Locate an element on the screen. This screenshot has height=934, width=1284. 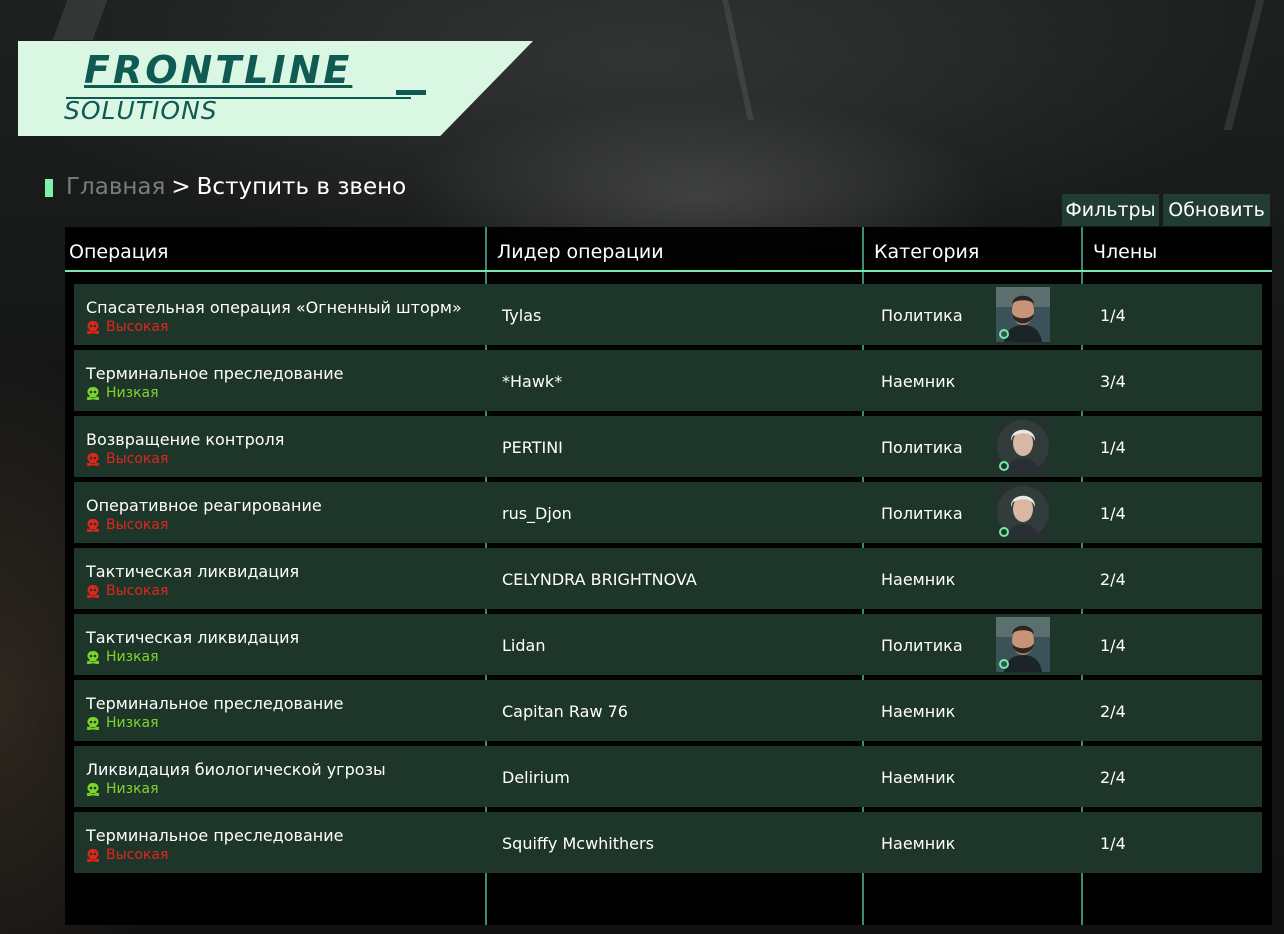
breadcrumb-home-link: Главная is located at coordinates (115, 187).